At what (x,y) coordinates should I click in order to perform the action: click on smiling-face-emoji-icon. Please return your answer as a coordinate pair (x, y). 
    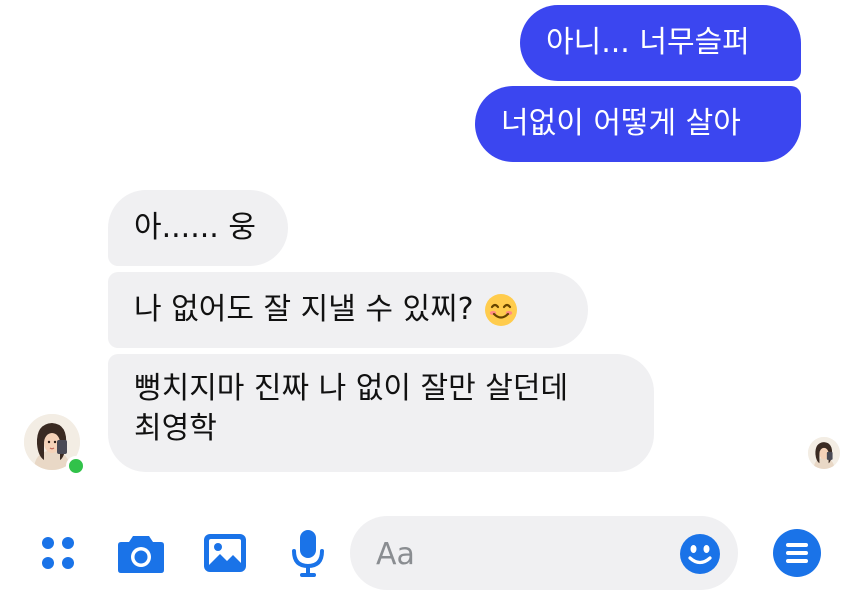
    Looking at the image, I should click on (500, 310).